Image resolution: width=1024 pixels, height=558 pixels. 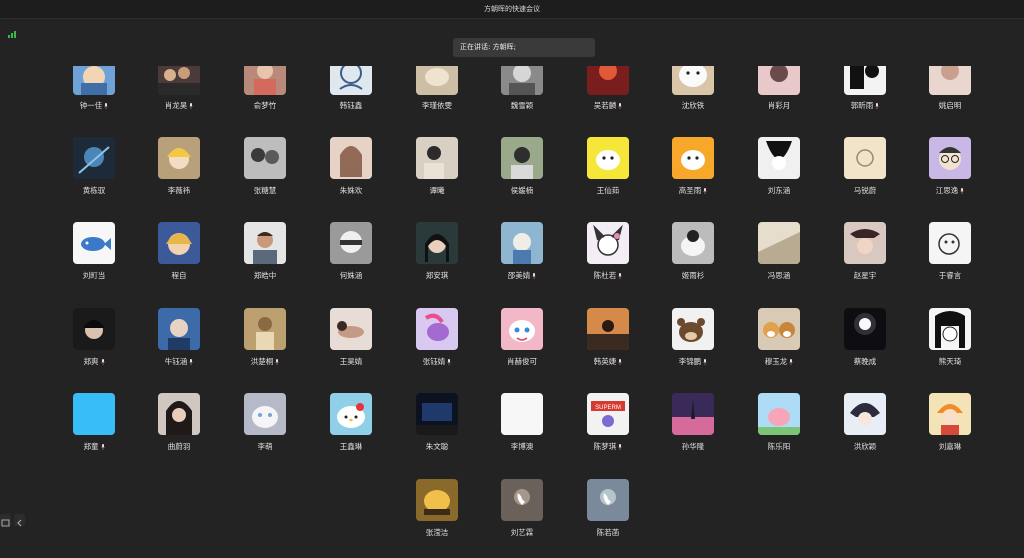 What do you see at coordinates (693, 102) in the screenshot?
I see `participant-tile: 沈欣铁` at bounding box center [693, 102].